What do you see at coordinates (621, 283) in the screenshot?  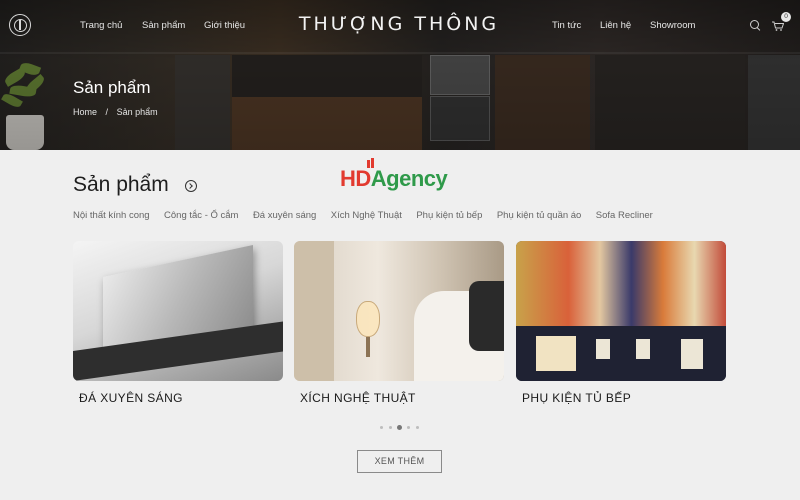 I see `mural-pattern` at bounding box center [621, 283].